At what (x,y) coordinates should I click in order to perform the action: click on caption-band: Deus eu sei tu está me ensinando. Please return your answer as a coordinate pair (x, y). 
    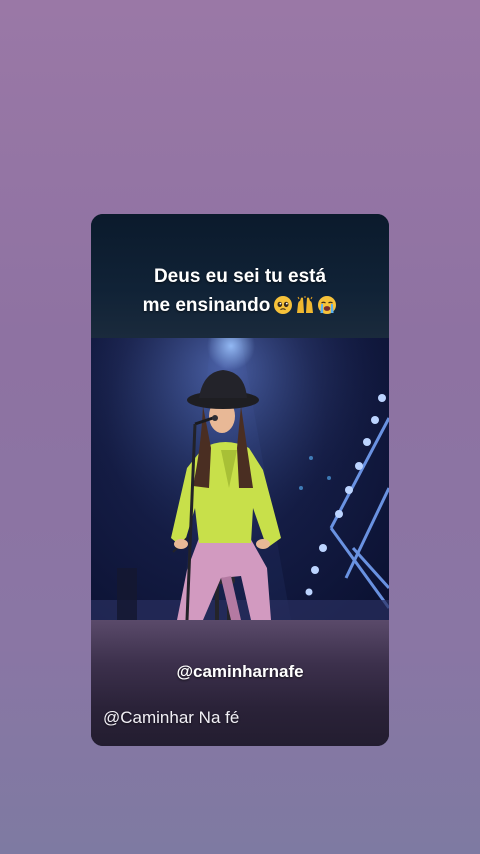
    Looking at the image, I should click on (240, 276).